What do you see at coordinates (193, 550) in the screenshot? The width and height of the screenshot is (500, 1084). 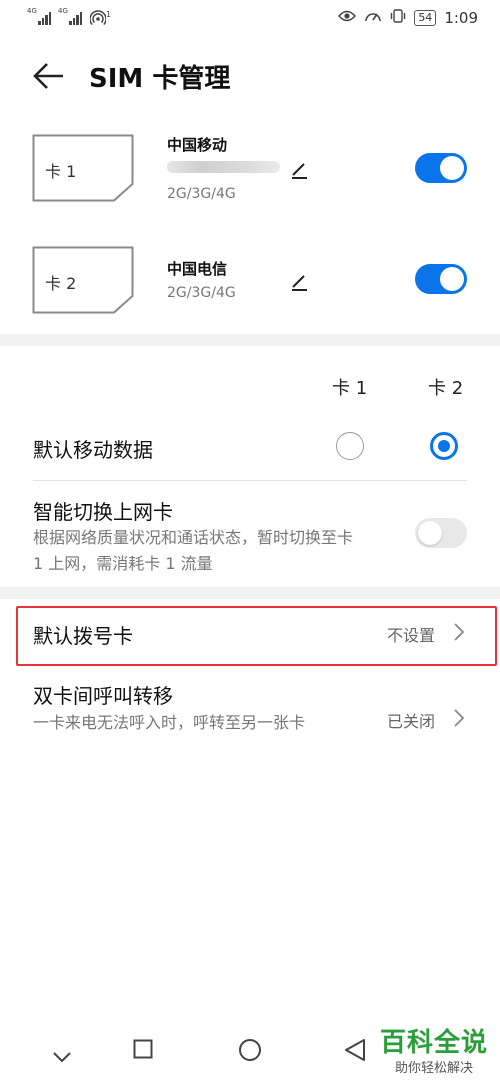 I see `smart-switch-description: 根据网络质量状况和通话状态，暂时切换至卡 1 上网，需消耗卡 1 流量` at bounding box center [193, 550].